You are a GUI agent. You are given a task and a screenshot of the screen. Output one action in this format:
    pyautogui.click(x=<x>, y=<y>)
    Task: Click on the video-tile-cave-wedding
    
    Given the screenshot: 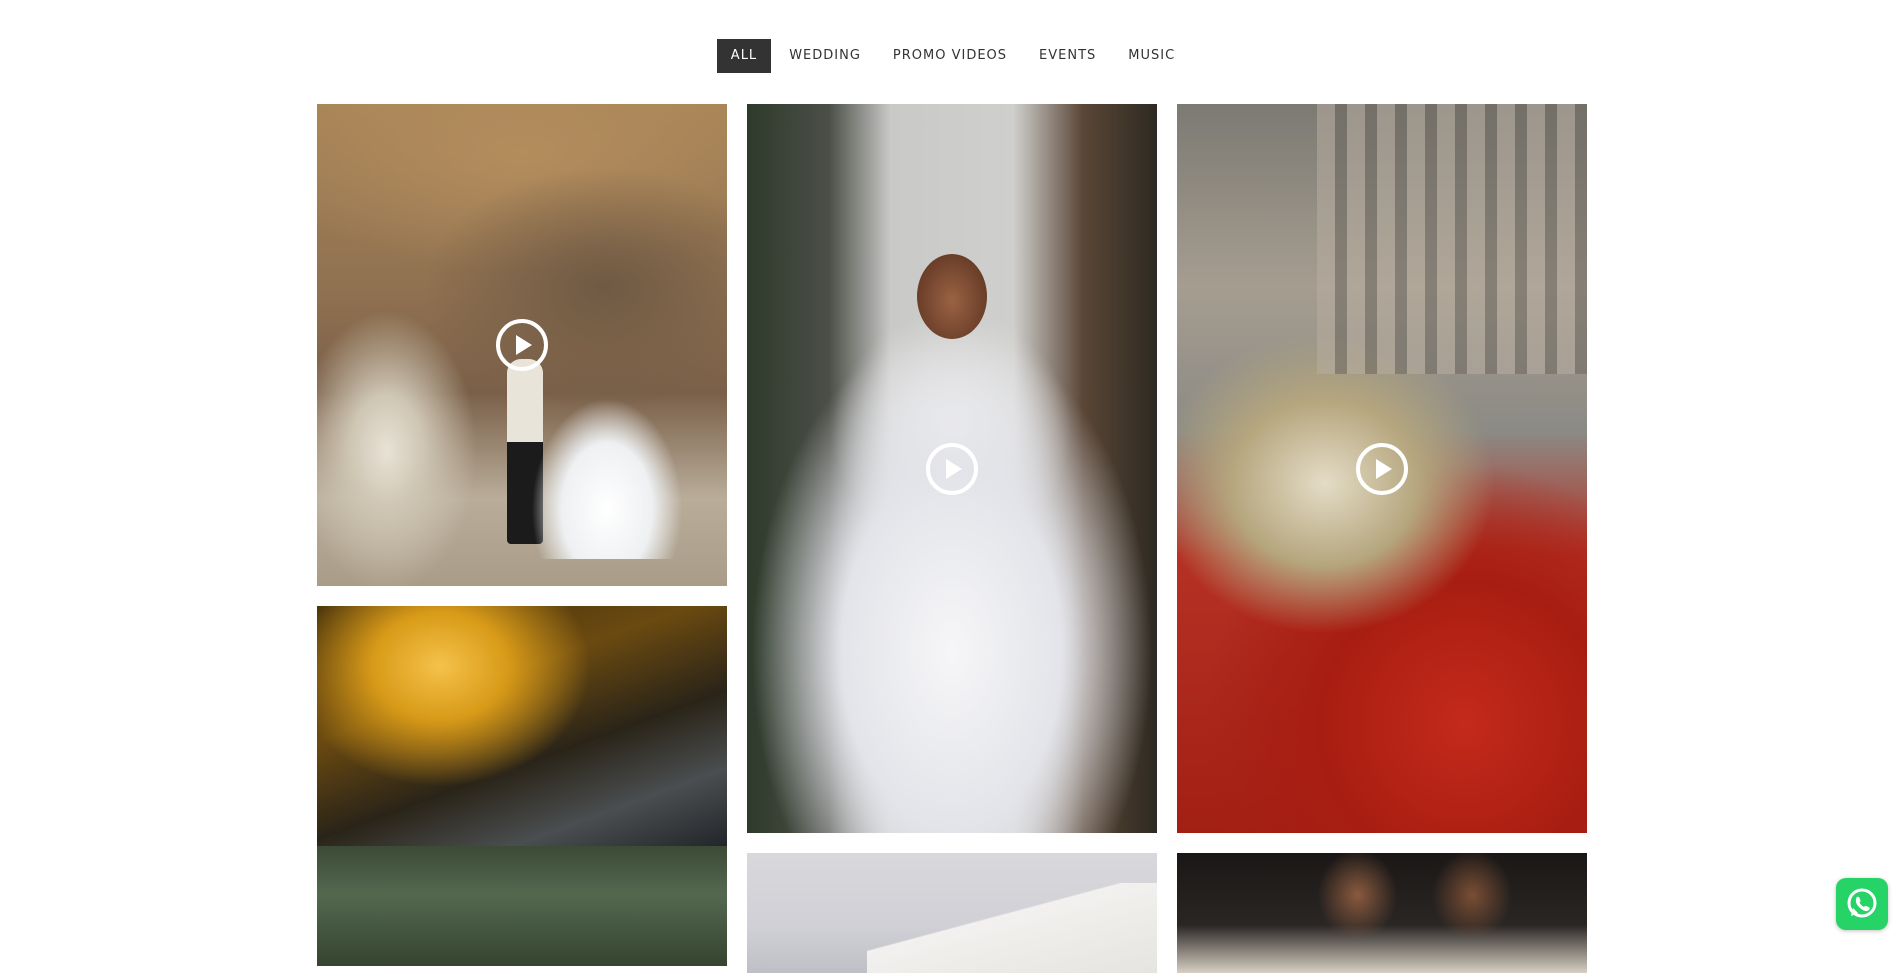 What is the action you would take?
    pyautogui.click(x=522, y=345)
    